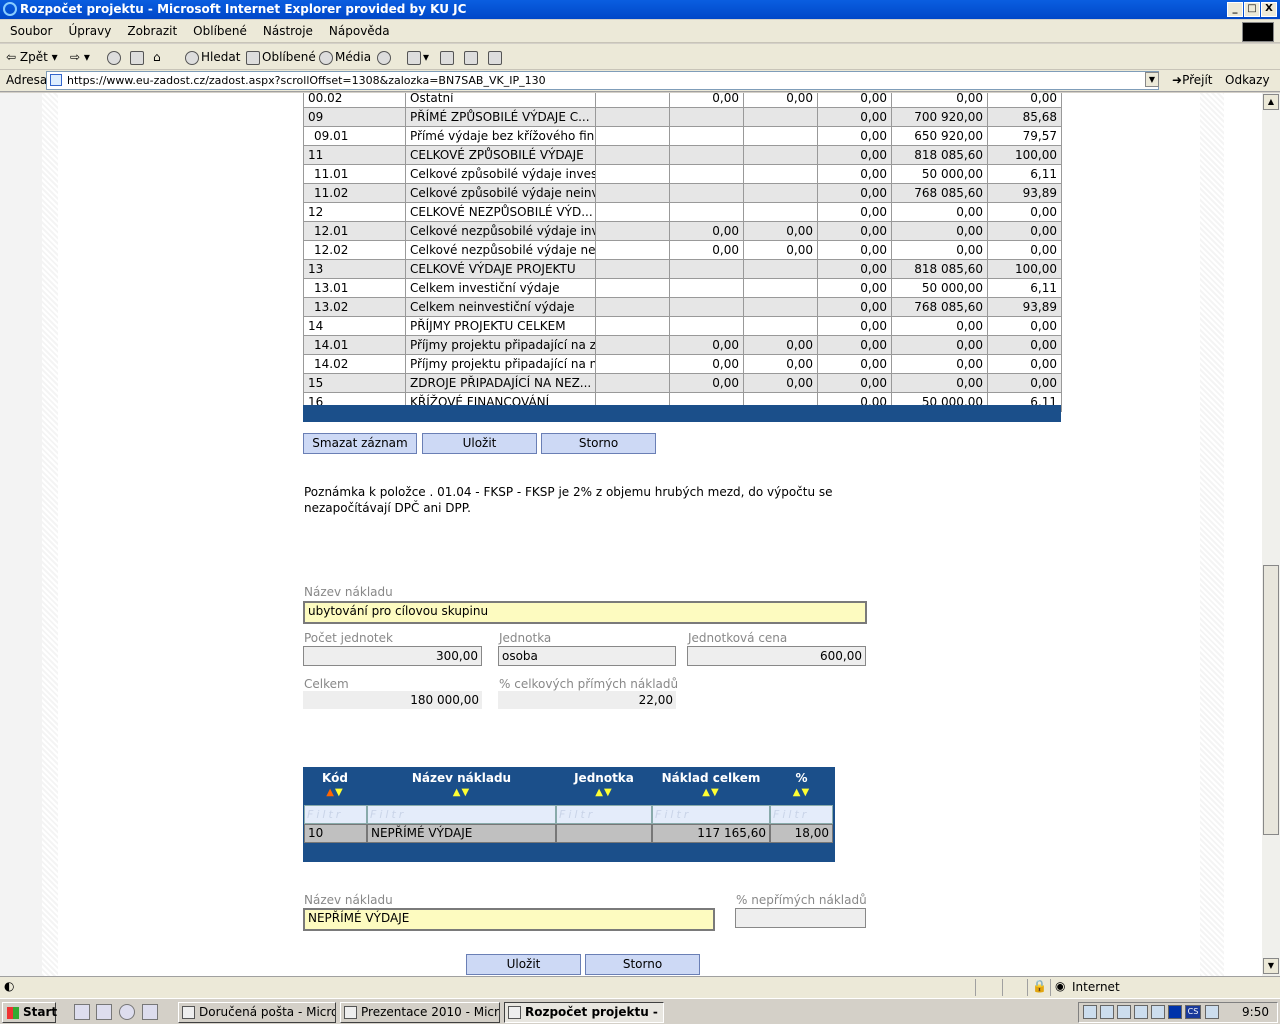  What do you see at coordinates (448, 57) in the screenshot?
I see `print-button` at bounding box center [448, 57].